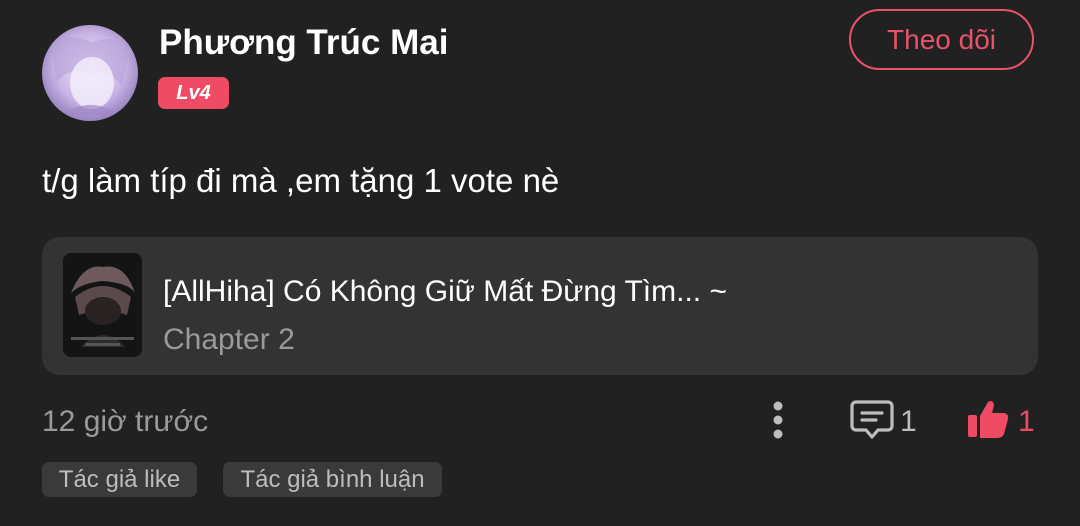 The height and width of the screenshot is (526, 1080). I want to click on follow-button: Theo dõi, so click(941, 39).